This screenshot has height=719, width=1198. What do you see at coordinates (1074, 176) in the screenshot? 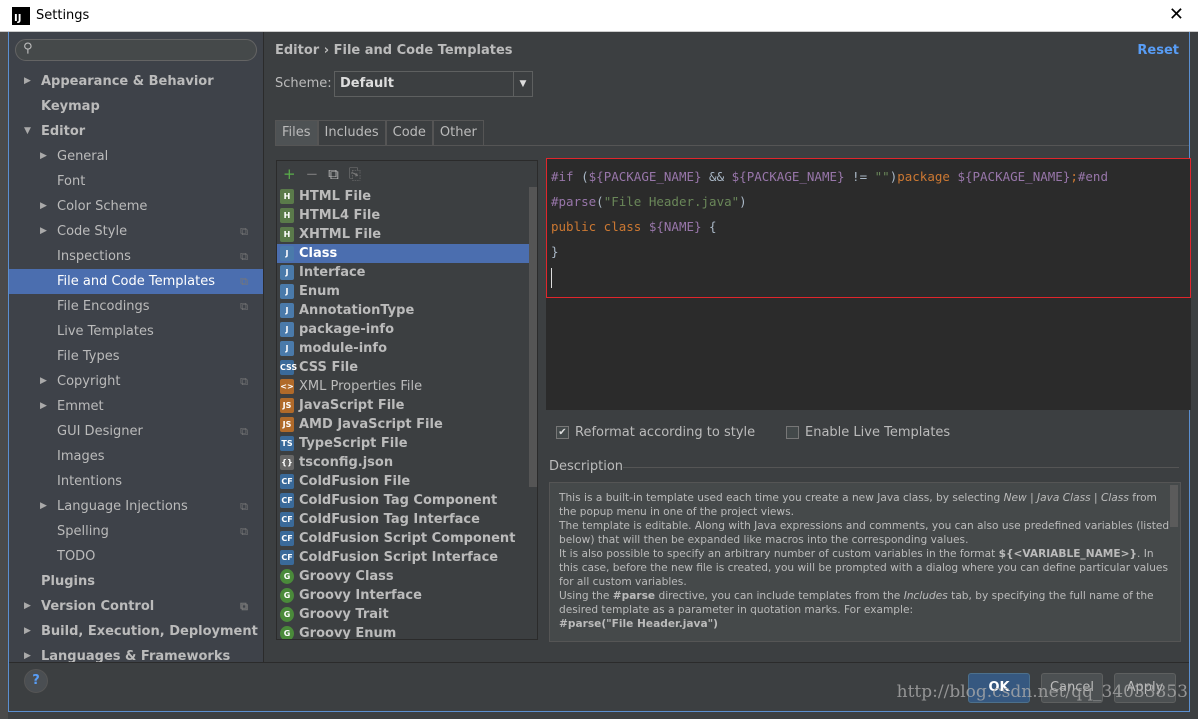
I see `code-token: ;` at bounding box center [1074, 176].